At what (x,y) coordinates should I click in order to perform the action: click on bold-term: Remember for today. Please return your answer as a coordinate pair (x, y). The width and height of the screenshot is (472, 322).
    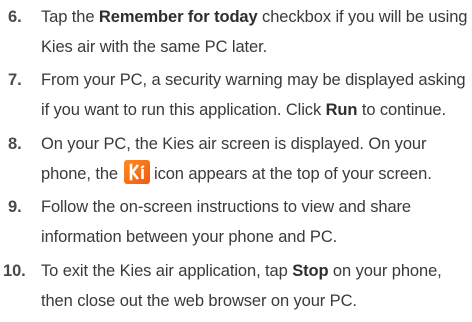
    Looking at the image, I should click on (178, 17).